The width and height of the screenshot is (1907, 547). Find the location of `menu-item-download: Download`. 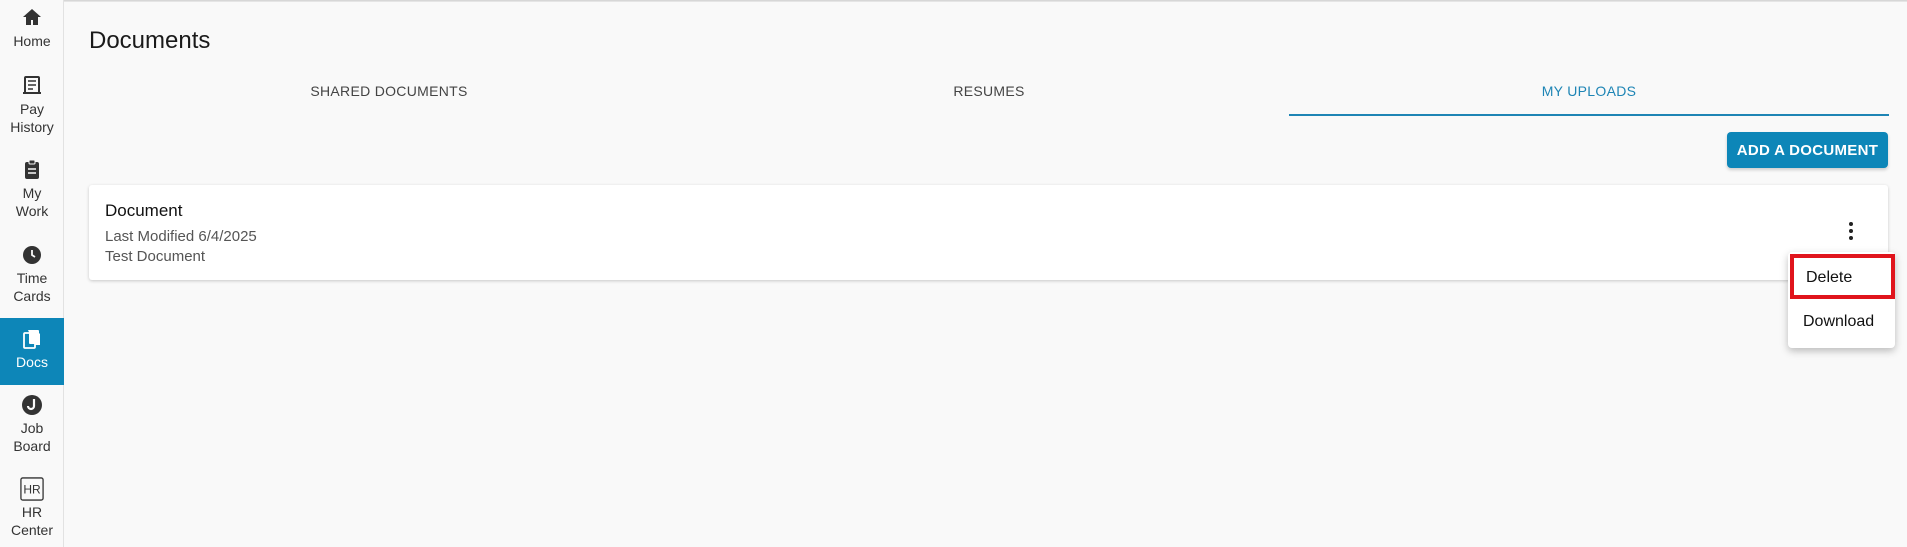

menu-item-download: Download is located at coordinates (1841, 322).